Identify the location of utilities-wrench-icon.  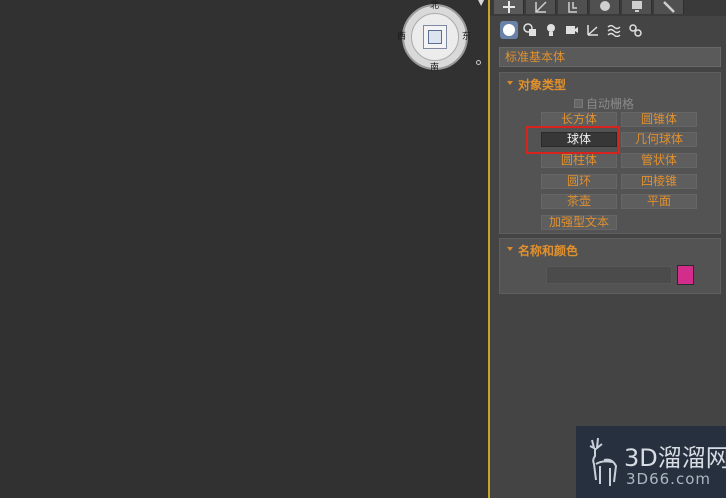
(669, 7).